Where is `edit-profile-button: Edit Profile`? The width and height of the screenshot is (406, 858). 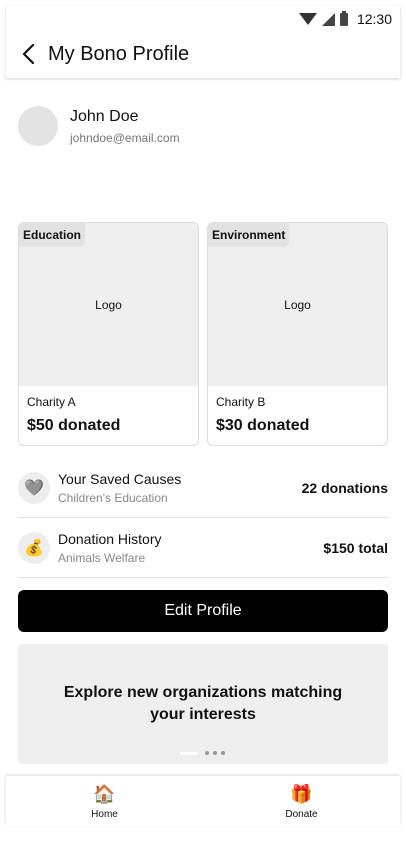
edit-profile-button: Edit Profile is located at coordinates (203, 611).